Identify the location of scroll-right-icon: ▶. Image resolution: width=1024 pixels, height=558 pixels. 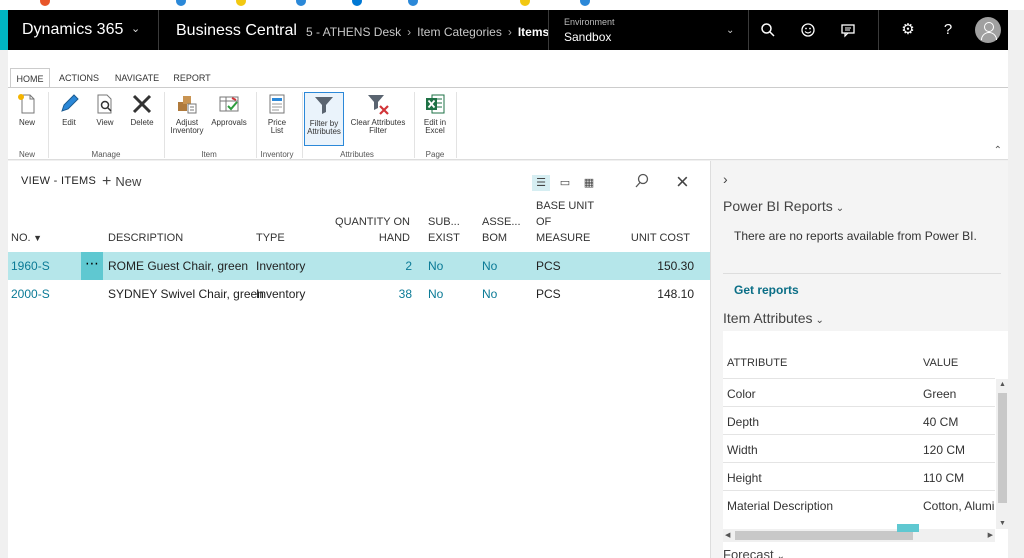
(990, 535).